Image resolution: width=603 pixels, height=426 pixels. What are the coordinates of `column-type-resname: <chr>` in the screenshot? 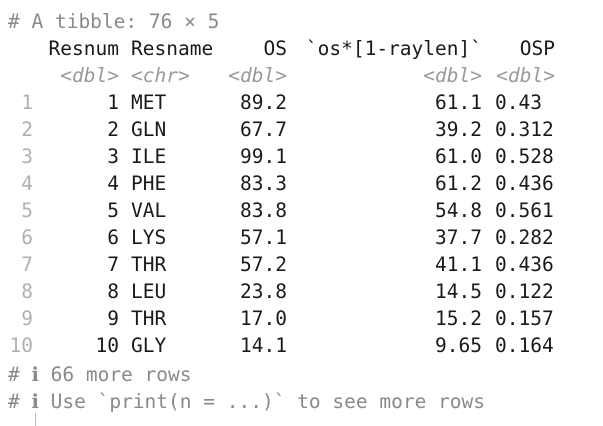 It's located at (160, 75).